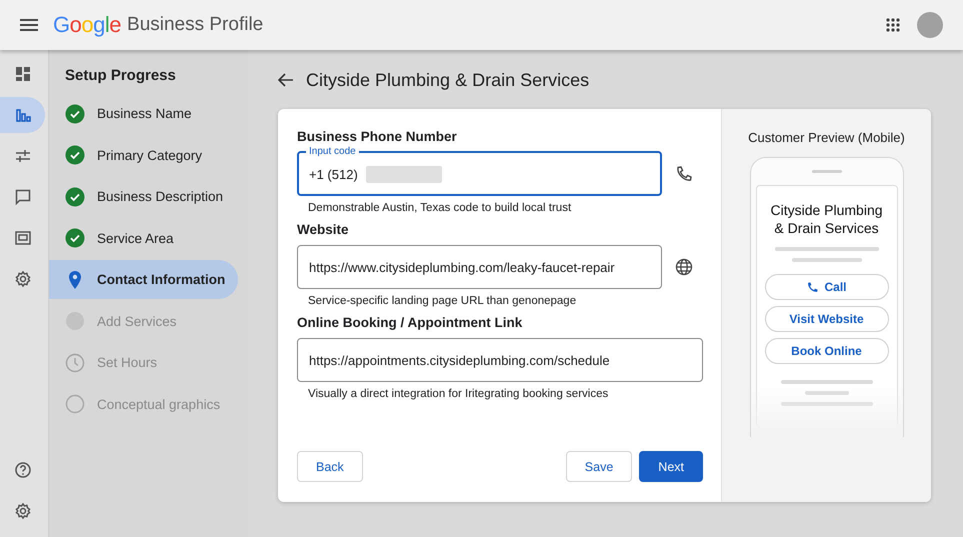 The width and height of the screenshot is (963, 537). I want to click on back-arrow-icon, so click(286, 80).